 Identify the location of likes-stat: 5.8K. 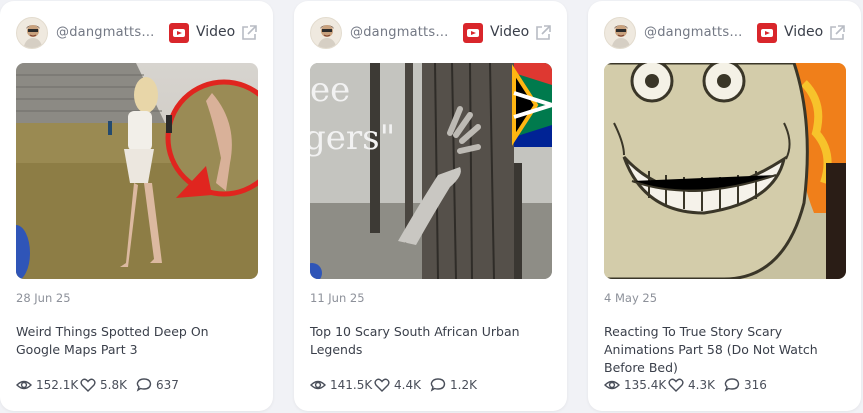
(108, 386).